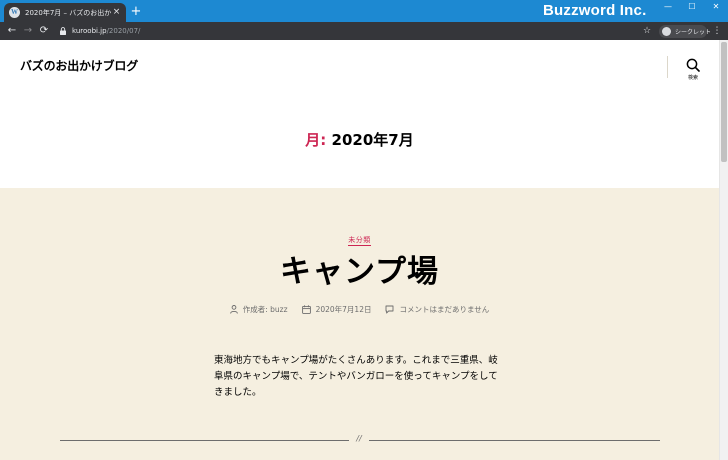 Image resolution: width=728 pixels, height=460 pixels. Describe the element at coordinates (390, 309) in the screenshot. I see `comment-icon` at that location.